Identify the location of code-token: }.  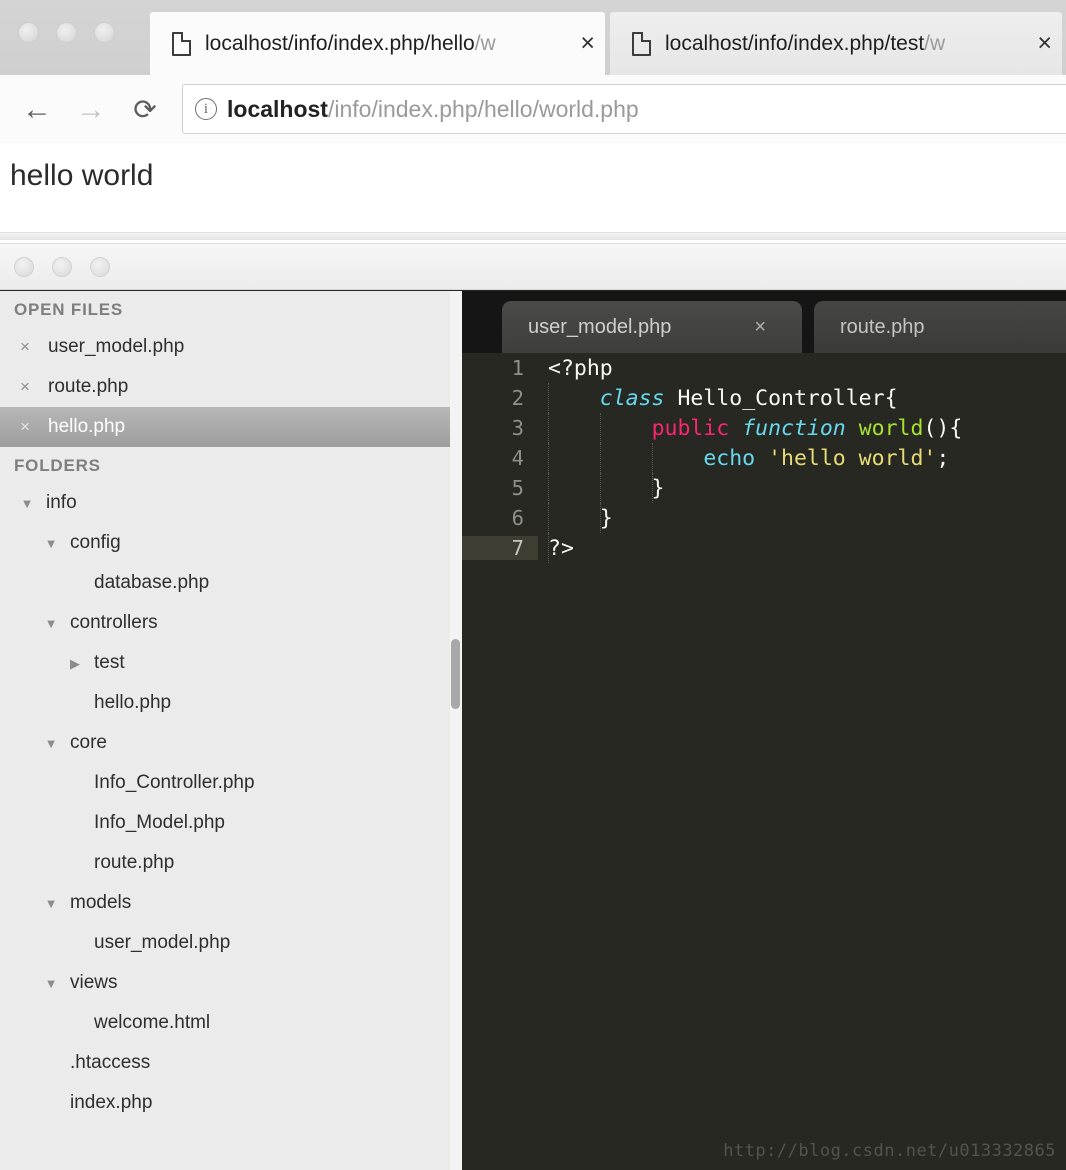
(580, 518).